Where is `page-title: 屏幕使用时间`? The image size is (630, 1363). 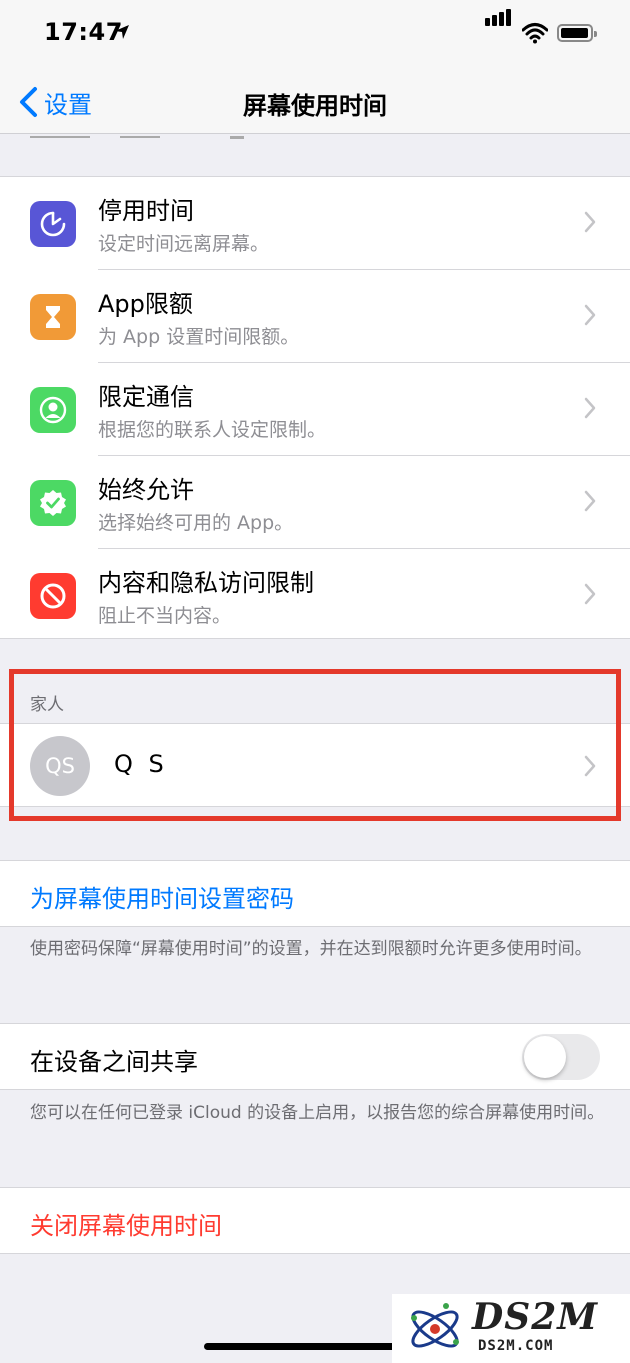 page-title: 屏幕使用时间 is located at coordinates (315, 106).